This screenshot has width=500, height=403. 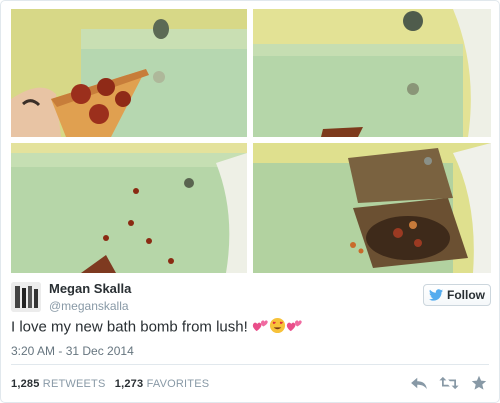 What do you see at coordinates (250, 364) in the screenshot?
I see `divider` at bounding box center [250, 364].